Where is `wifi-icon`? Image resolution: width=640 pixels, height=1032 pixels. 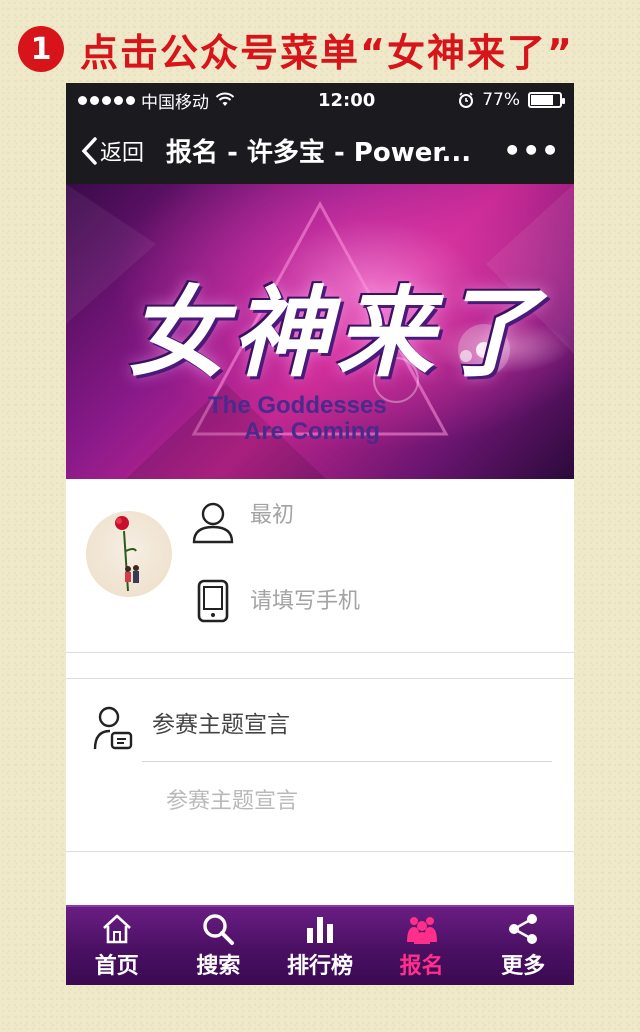 wifi-icon is located at coordinates (225, 99).